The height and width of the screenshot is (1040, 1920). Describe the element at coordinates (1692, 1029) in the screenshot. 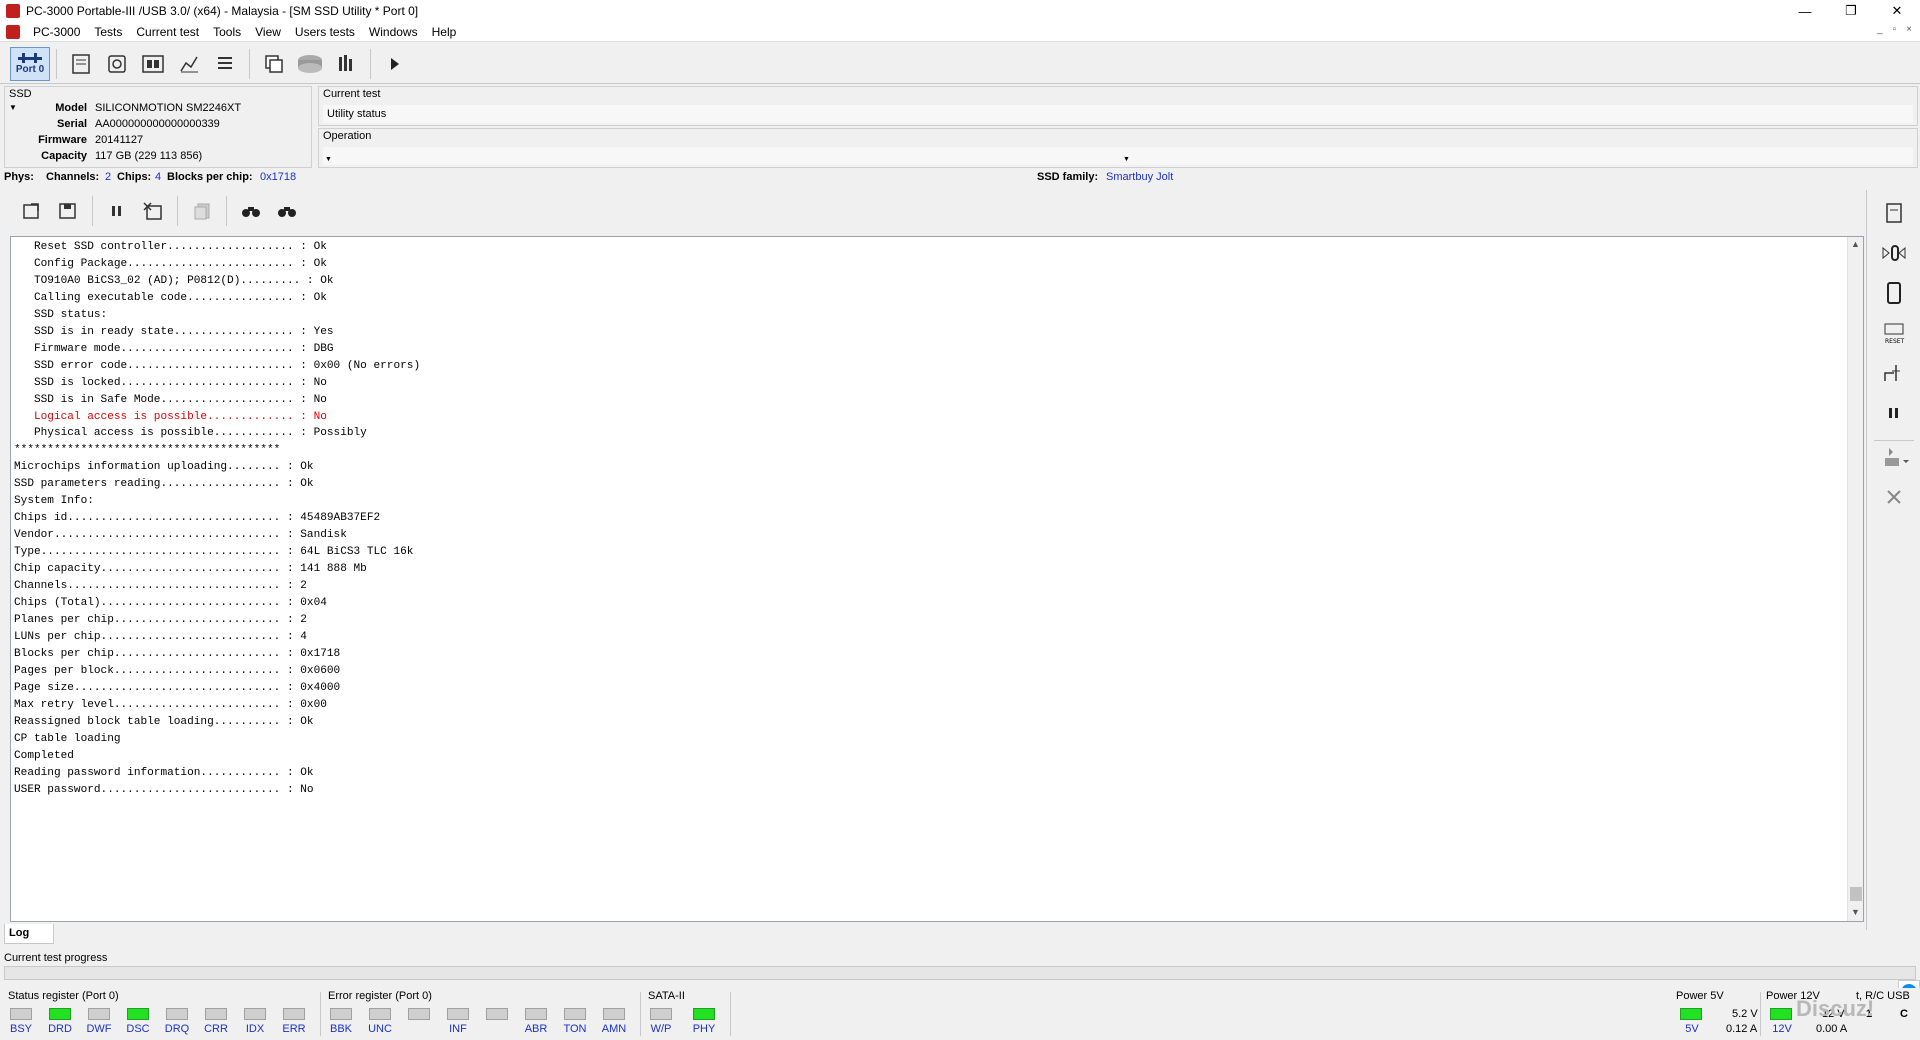

I see `power5-led-label: 5V` at that location.